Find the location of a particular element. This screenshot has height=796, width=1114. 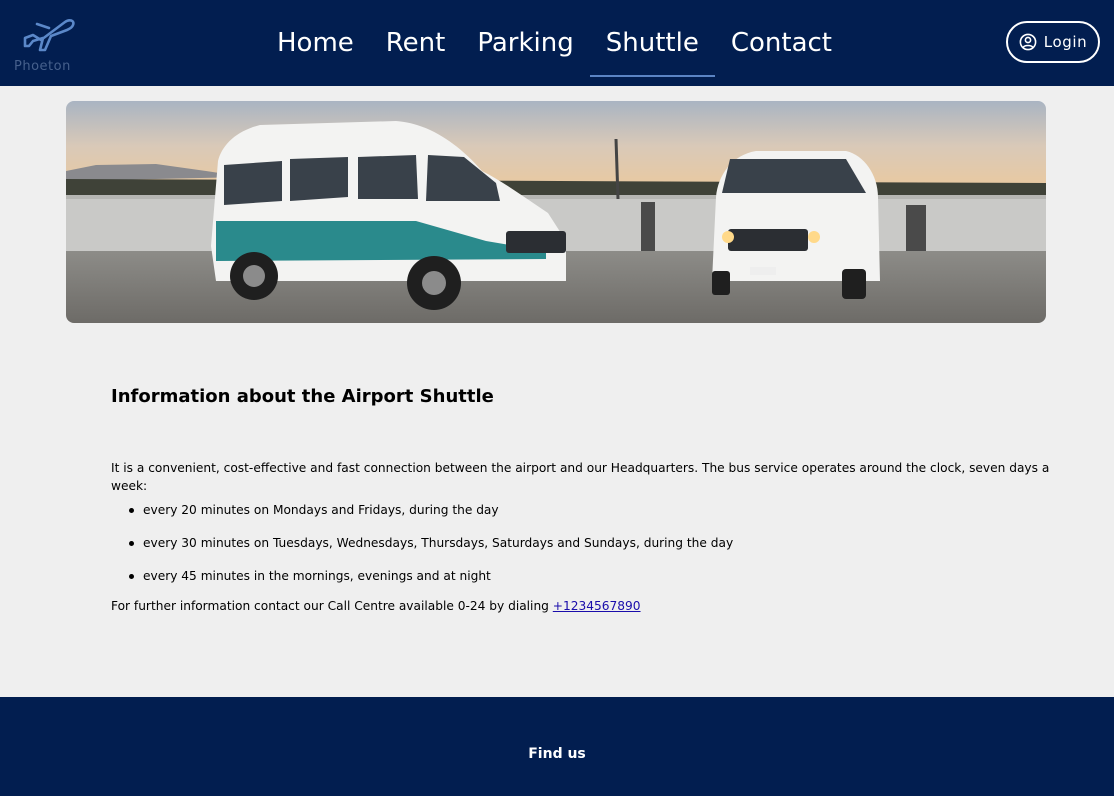

phone-link: +1234567890 is located at coordinates (597, 606).